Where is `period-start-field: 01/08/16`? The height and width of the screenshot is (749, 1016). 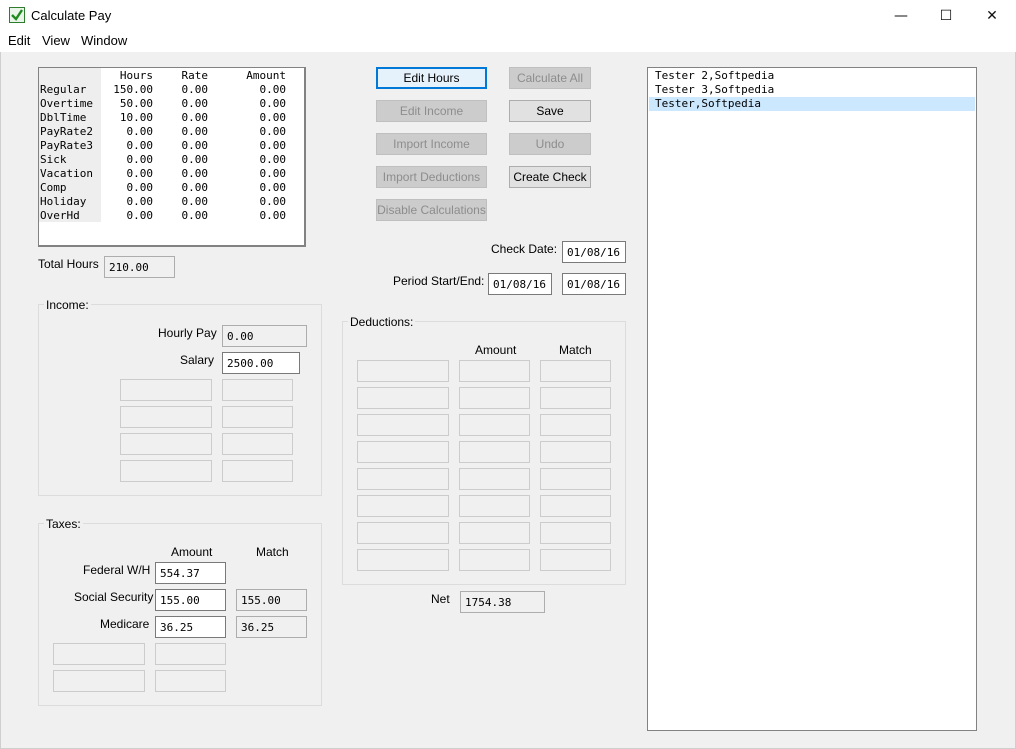
period-start-field: 01/08/16 is located at coordinates (520, 284).